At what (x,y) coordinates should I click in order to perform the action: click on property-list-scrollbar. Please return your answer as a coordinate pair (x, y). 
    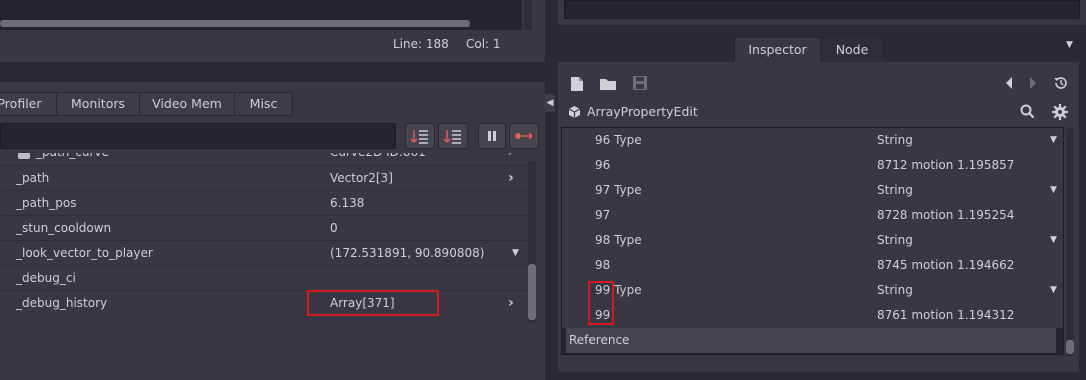
    Looking at the image, I should click on (532, 242).